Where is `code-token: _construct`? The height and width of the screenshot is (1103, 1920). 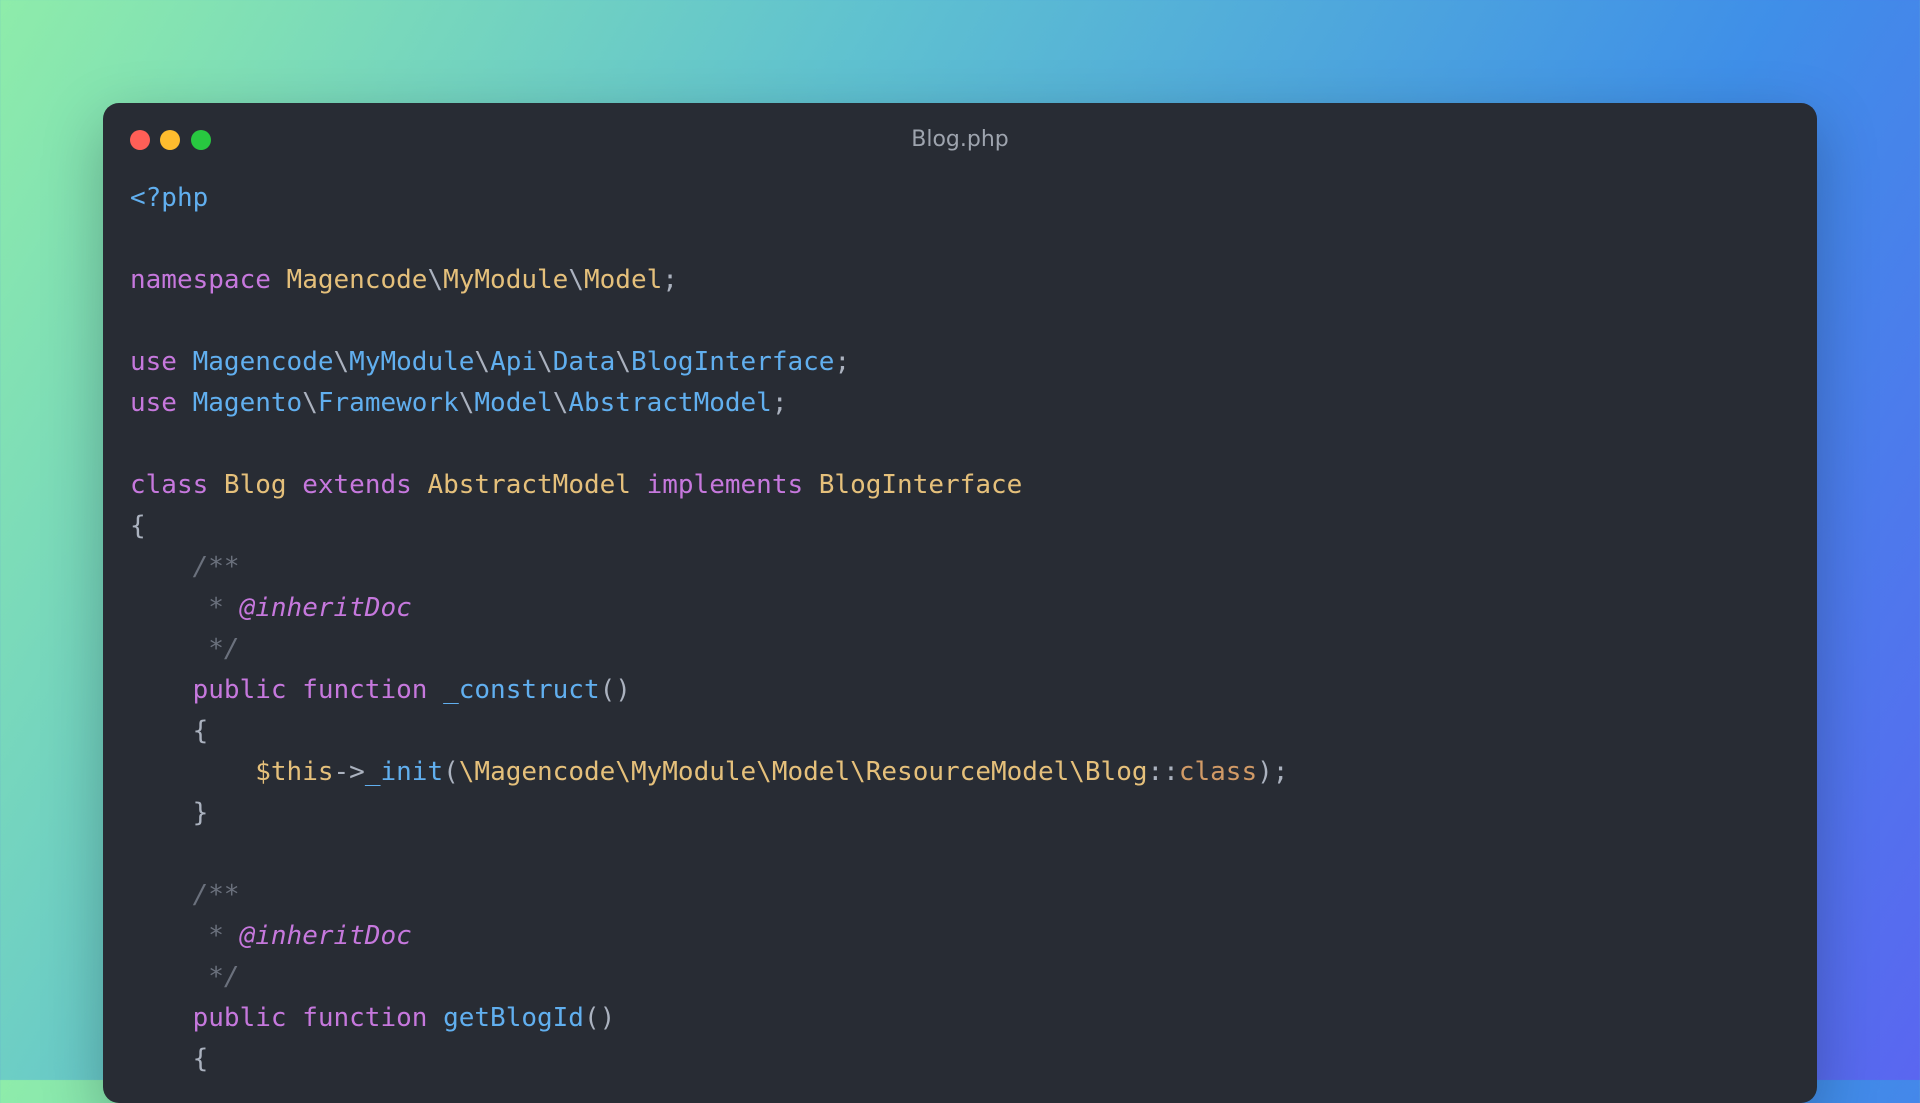 code-token: _construct is located at coordinates (521, 690).